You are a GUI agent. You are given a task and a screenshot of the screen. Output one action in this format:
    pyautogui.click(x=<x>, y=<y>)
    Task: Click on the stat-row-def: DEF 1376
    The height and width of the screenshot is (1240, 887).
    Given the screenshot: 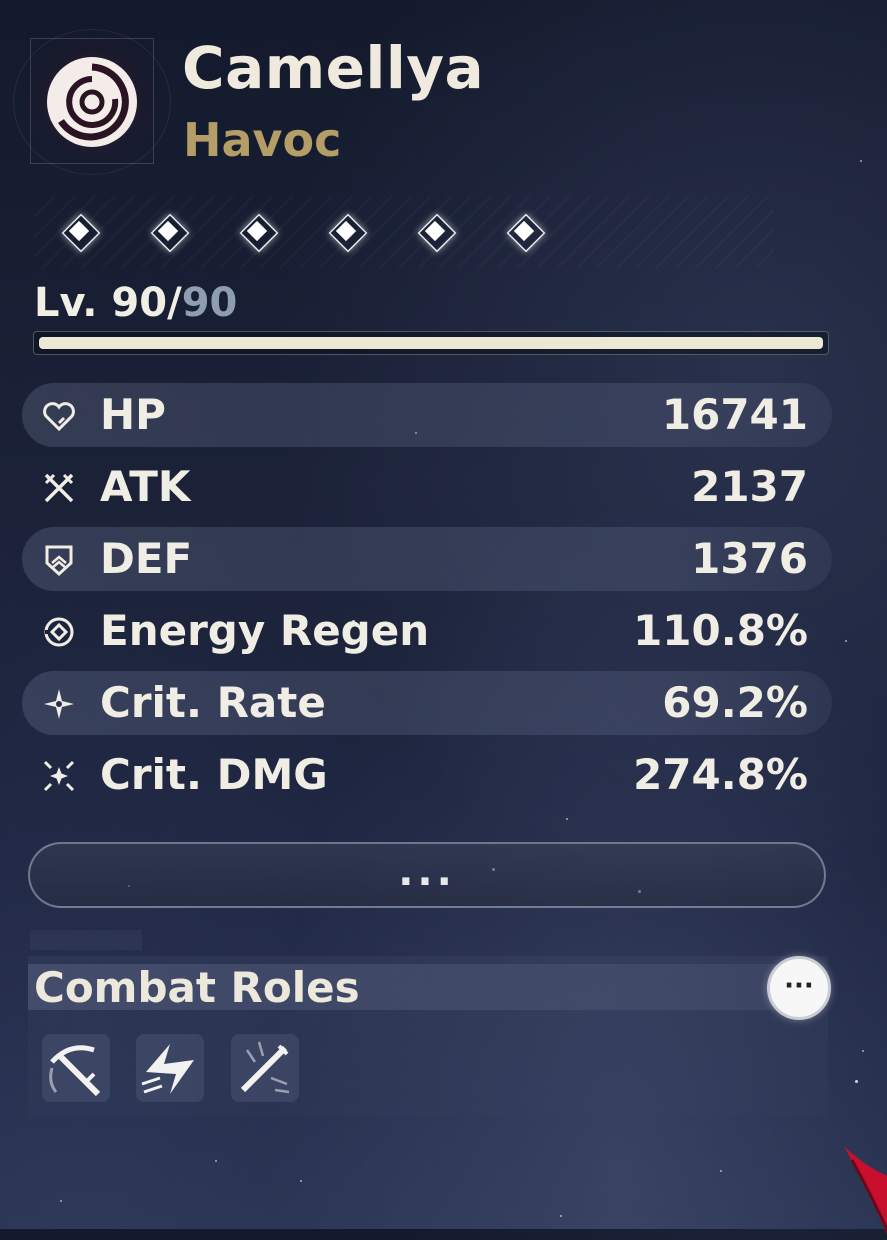 What is the action you would take?
    pyautogui.click(x=427, y=559)
    